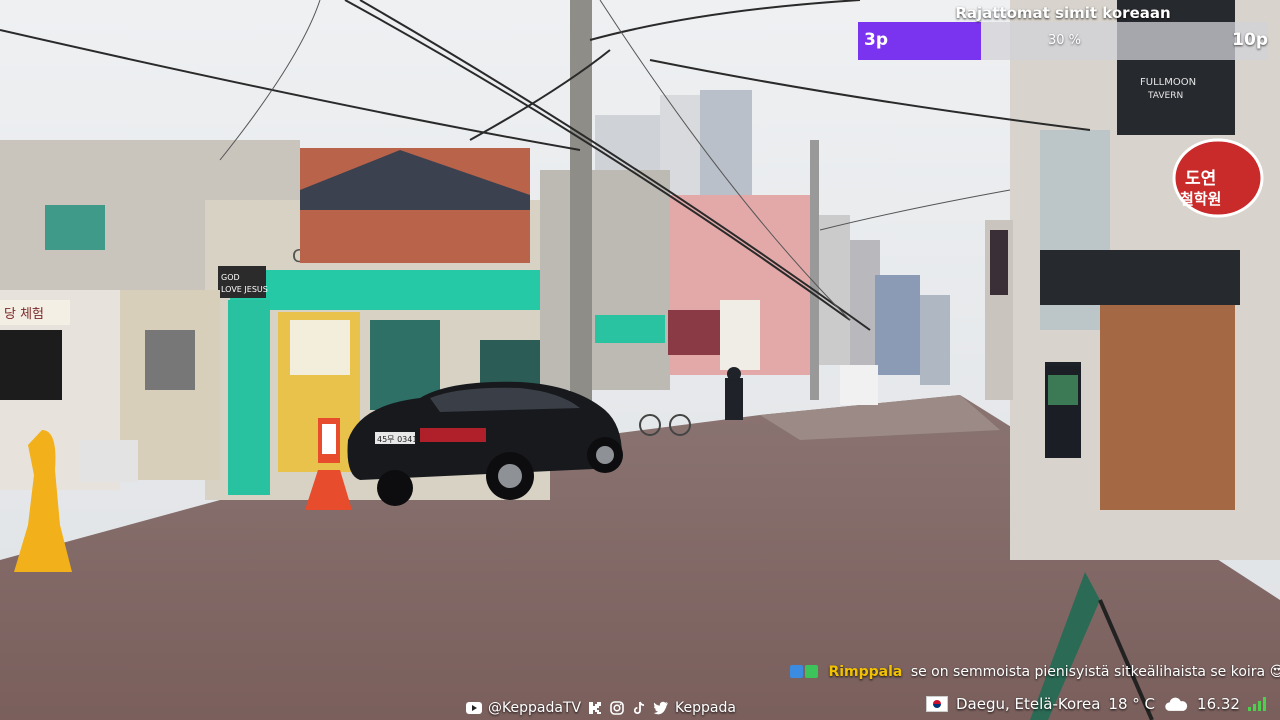 This screenshot has width=1280, height=720. What do you see at coordinates (876, 40) in the screenshot?
I see `goal-start-label: 3p` at bounding box center [876, 40].